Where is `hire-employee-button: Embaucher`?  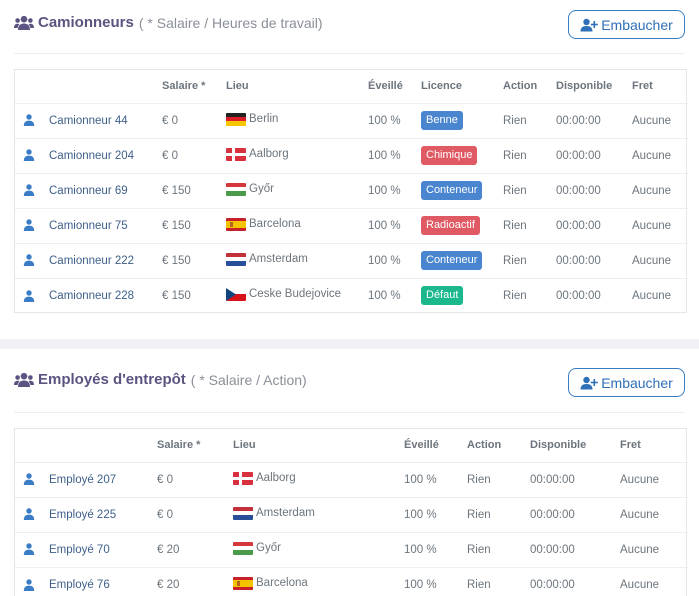
hire-employee-button: Embaucher is located at coordinates (626, 382).